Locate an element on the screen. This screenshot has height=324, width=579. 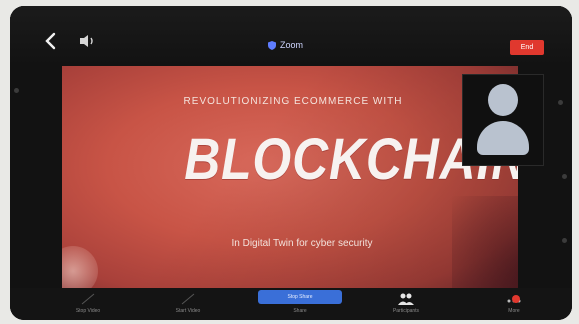
avatar-body is located at coordinates (503, 138).